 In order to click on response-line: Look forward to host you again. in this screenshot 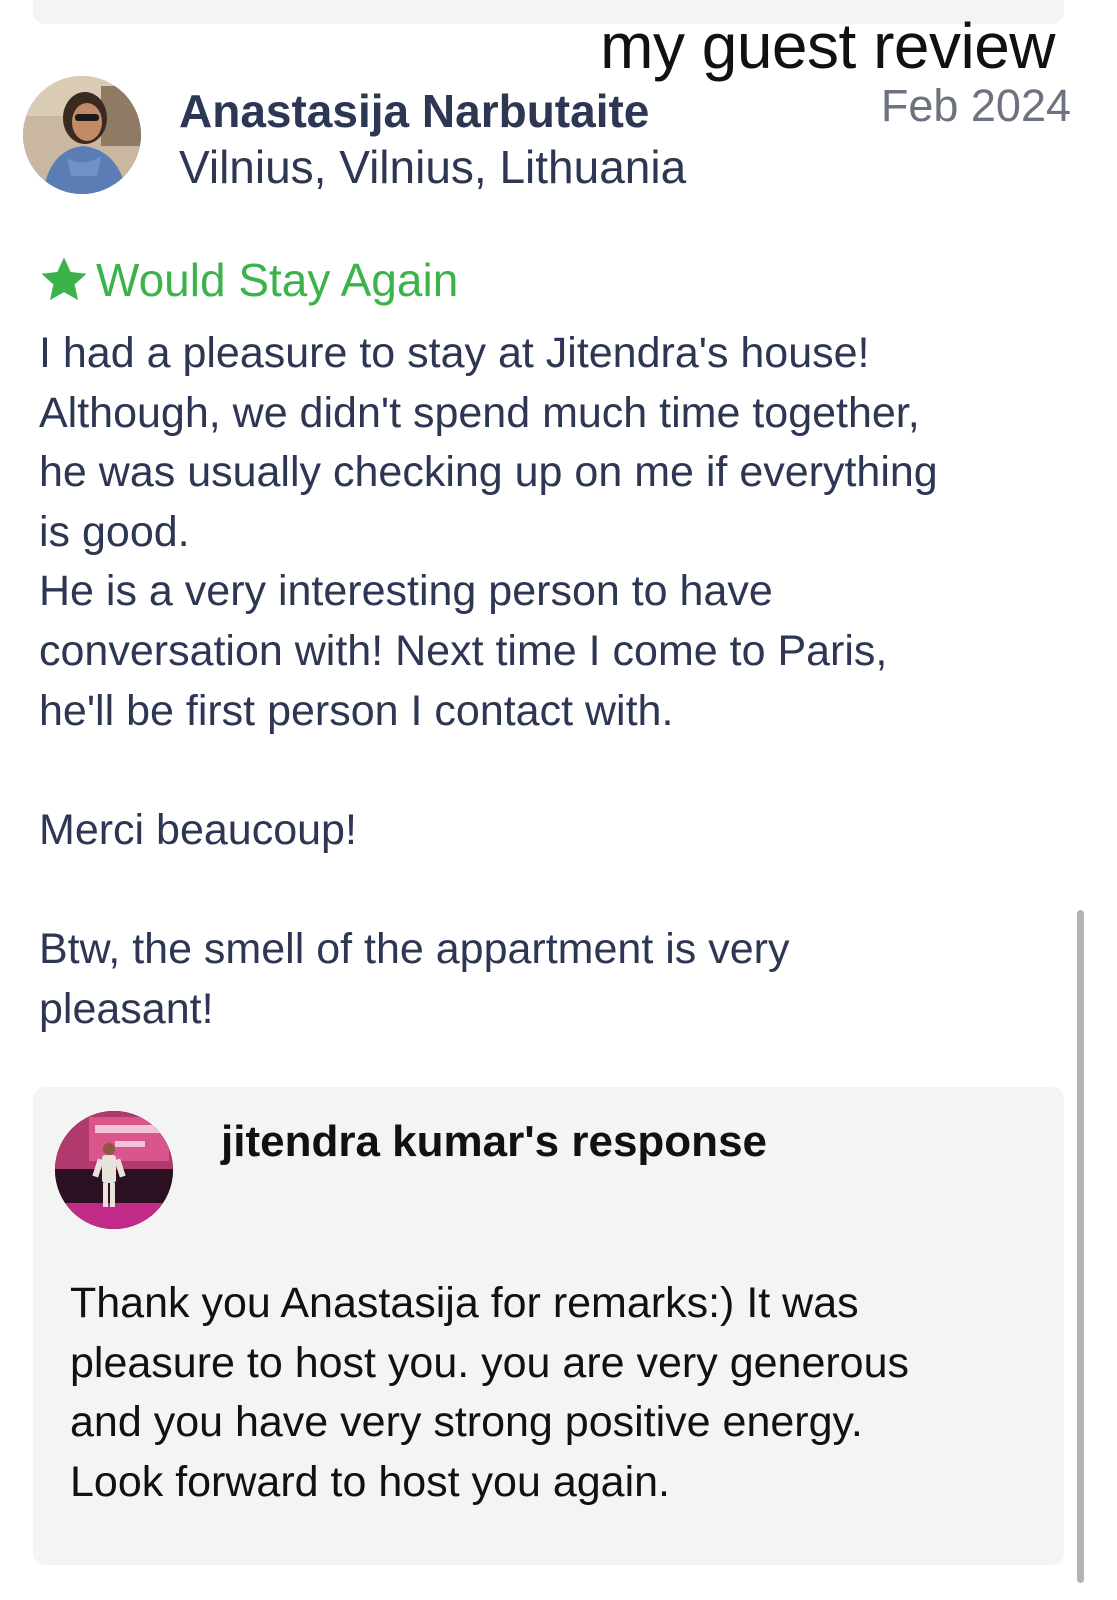, I will do `click(370, 1481)`.